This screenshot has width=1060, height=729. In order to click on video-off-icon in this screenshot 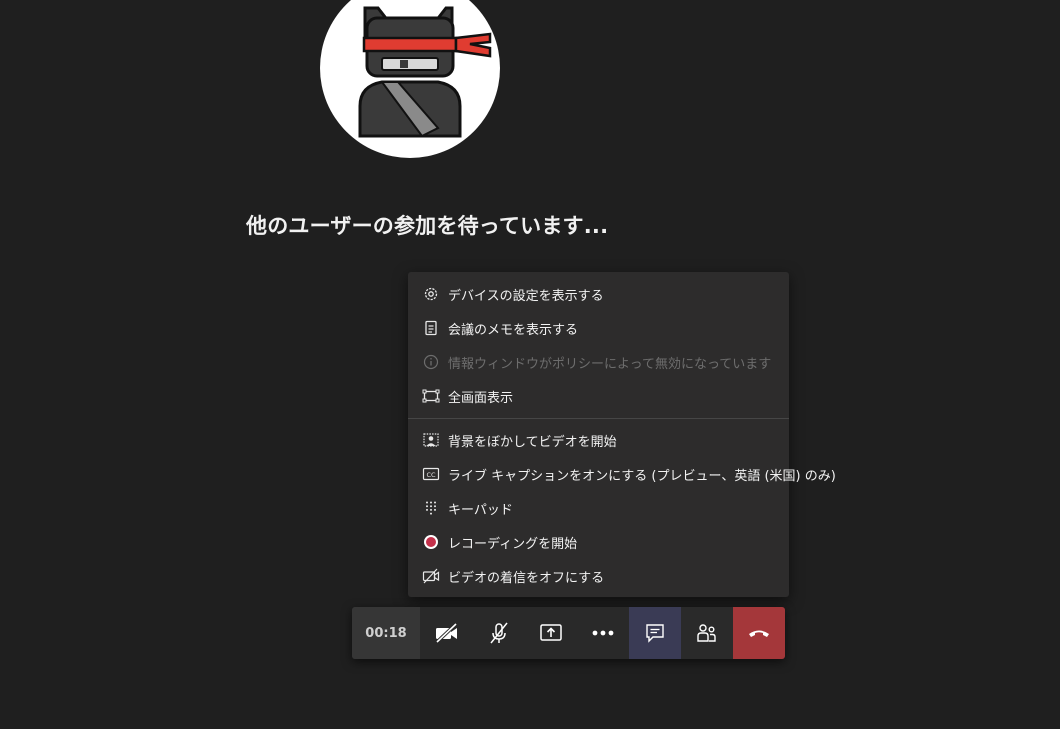, I will do `click(431, 576)`.